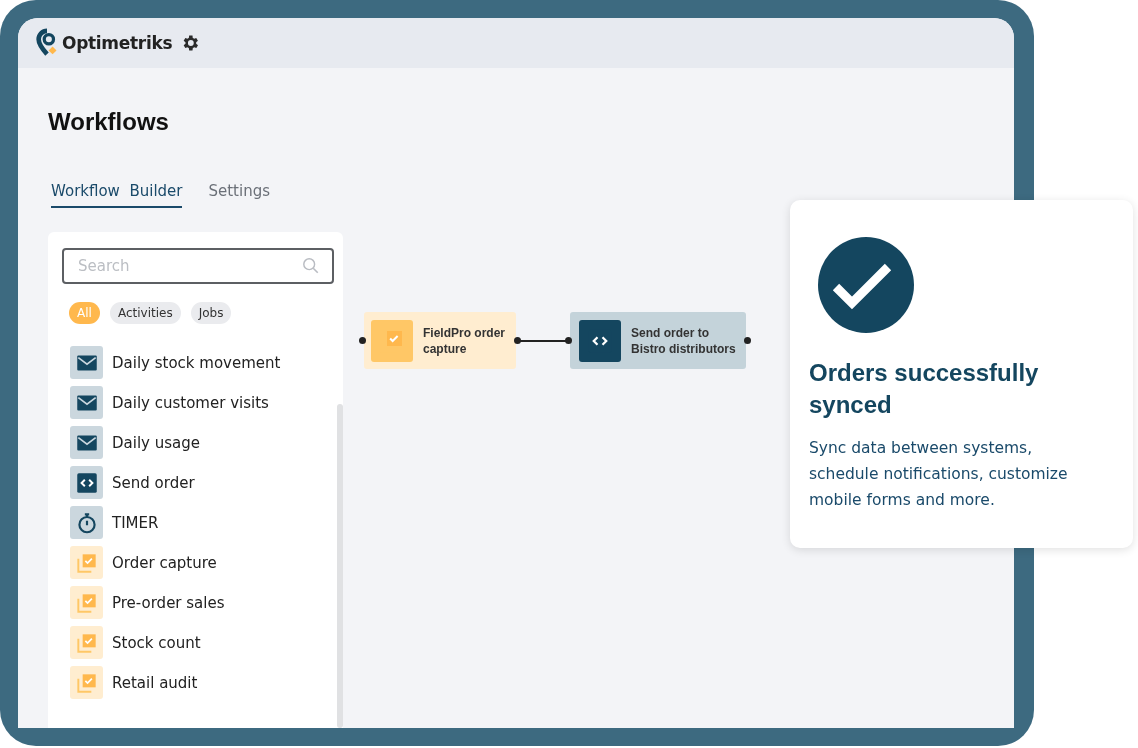 This screenshot has height=748, width=1138. I want to click on node-label: Send order to Bistro distributors, so click(684, 340).